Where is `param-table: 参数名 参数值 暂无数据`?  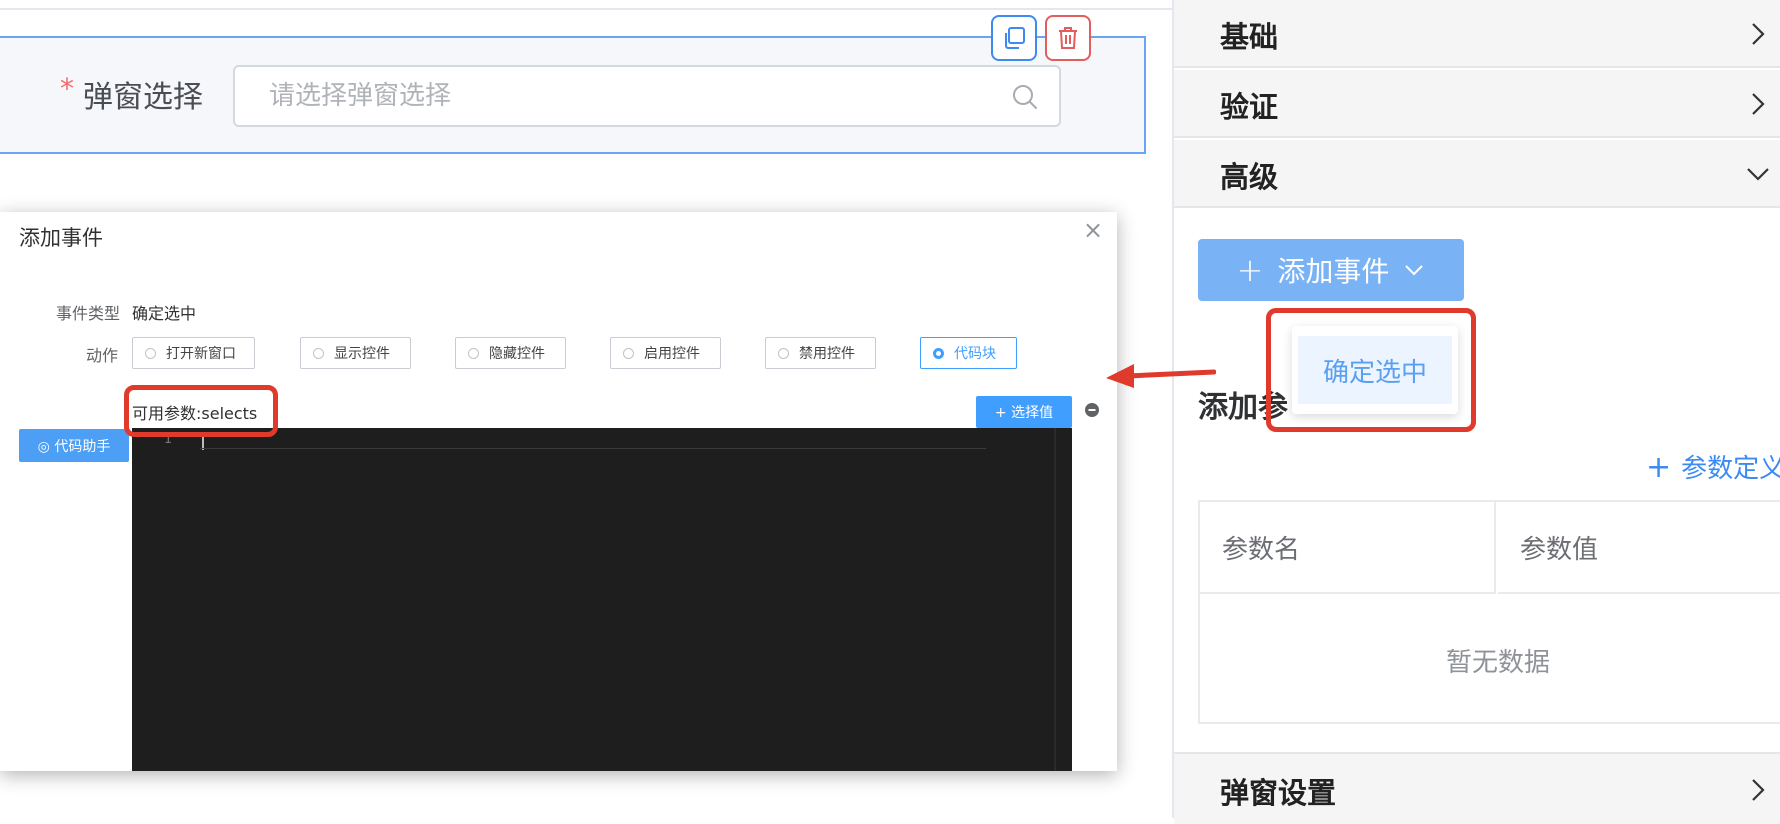 param-table: 参数名 参数值 暂无数据 is located at coordinates (1489, 612).